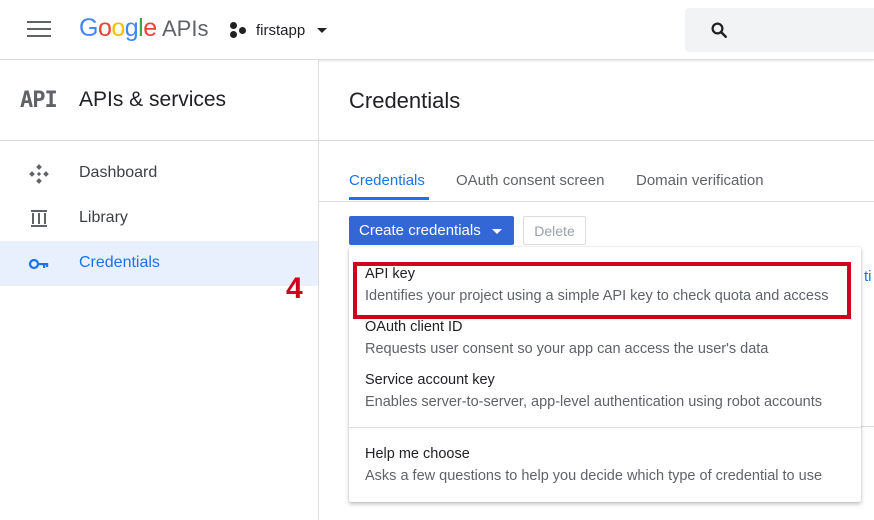  I want to click on create-credentials-button: Create credentials, so click(431, 230).